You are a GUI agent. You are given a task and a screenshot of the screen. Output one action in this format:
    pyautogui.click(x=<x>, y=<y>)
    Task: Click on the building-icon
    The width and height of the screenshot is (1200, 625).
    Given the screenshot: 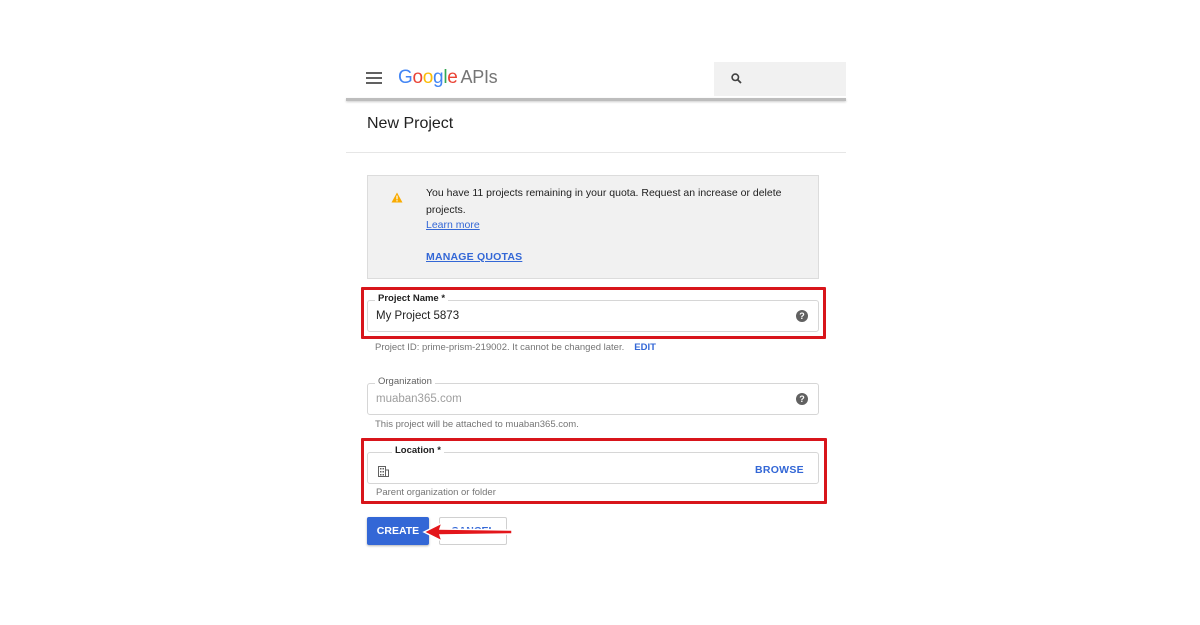 What is the action you would take?
    pyautogui.click(x=383, y=471)
    